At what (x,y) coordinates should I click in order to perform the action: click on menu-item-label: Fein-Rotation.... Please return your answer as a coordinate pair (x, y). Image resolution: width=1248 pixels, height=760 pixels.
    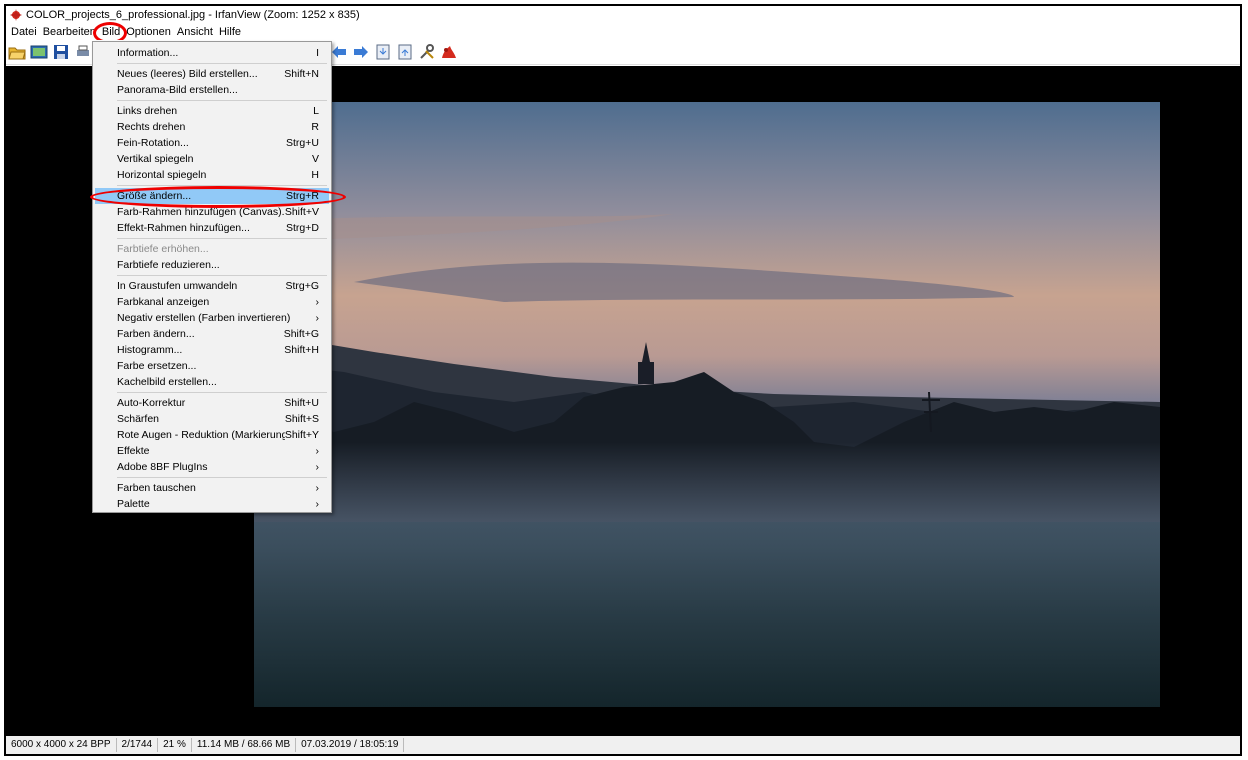
    Looking at the image, I should click on (153, 143).